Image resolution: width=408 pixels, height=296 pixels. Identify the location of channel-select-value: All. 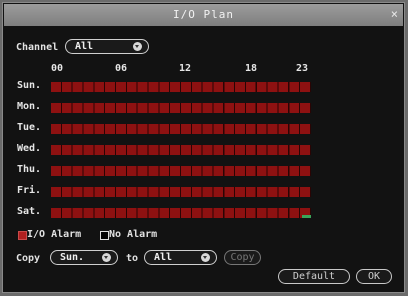
(84, 46).